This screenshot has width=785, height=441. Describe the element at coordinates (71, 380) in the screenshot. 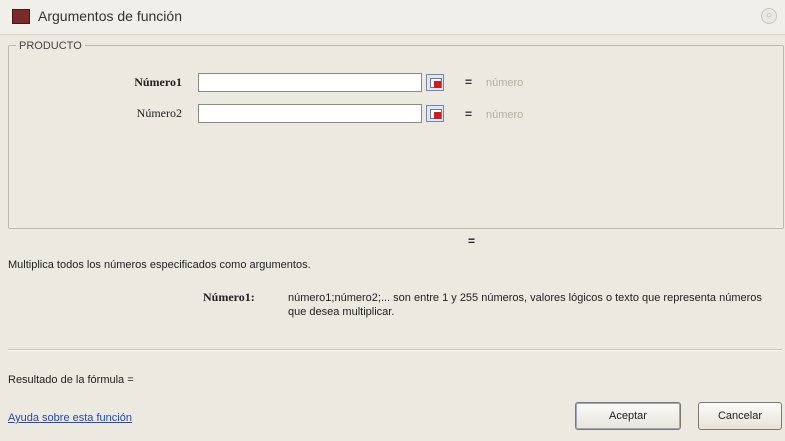

I see `formula-result-label: Resultado de la fórmula =` at that location.